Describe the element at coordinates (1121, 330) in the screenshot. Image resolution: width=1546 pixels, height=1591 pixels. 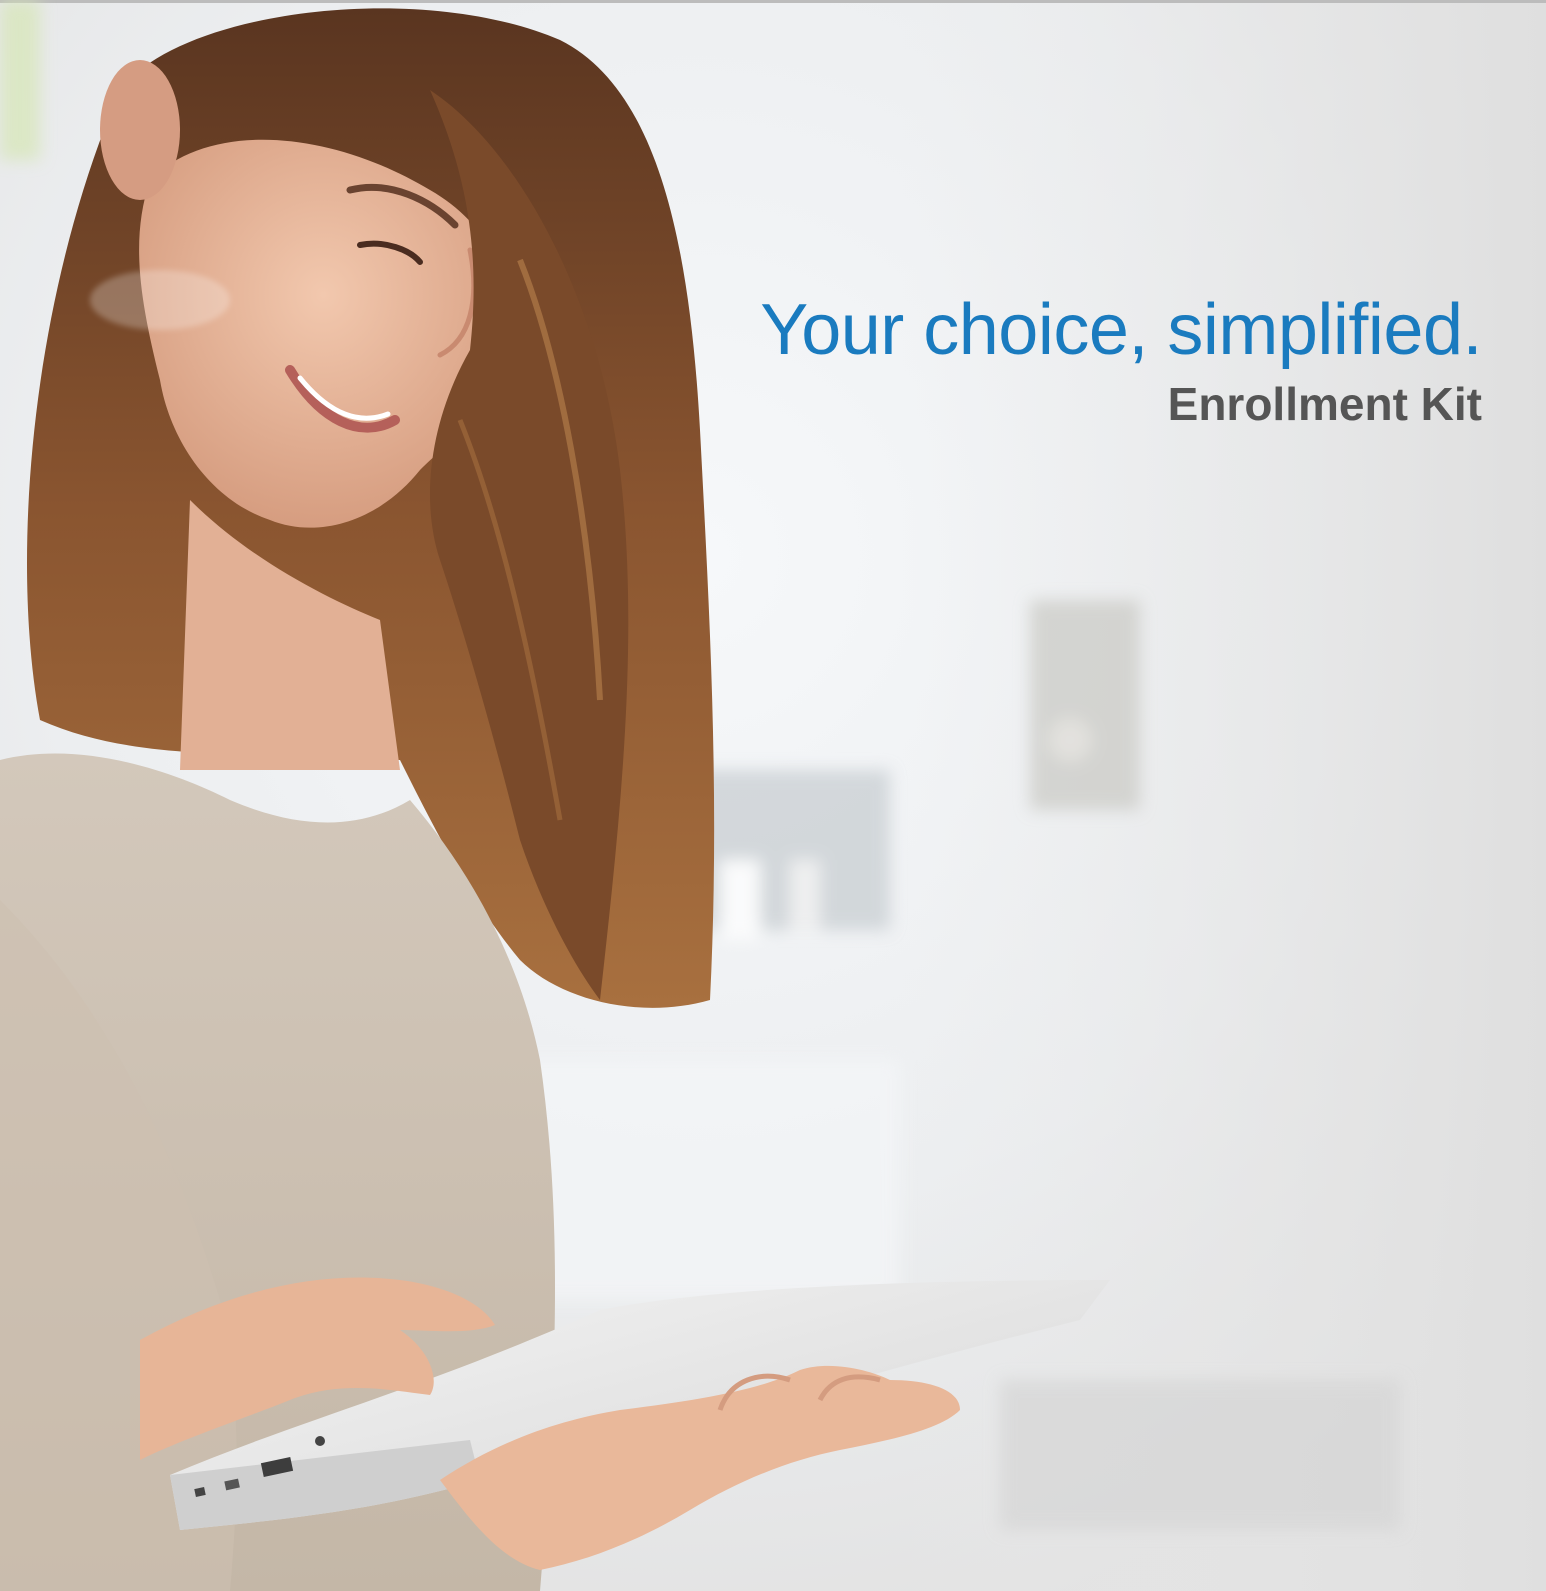
I see `tagline: Your choice, simplified.` at that location.